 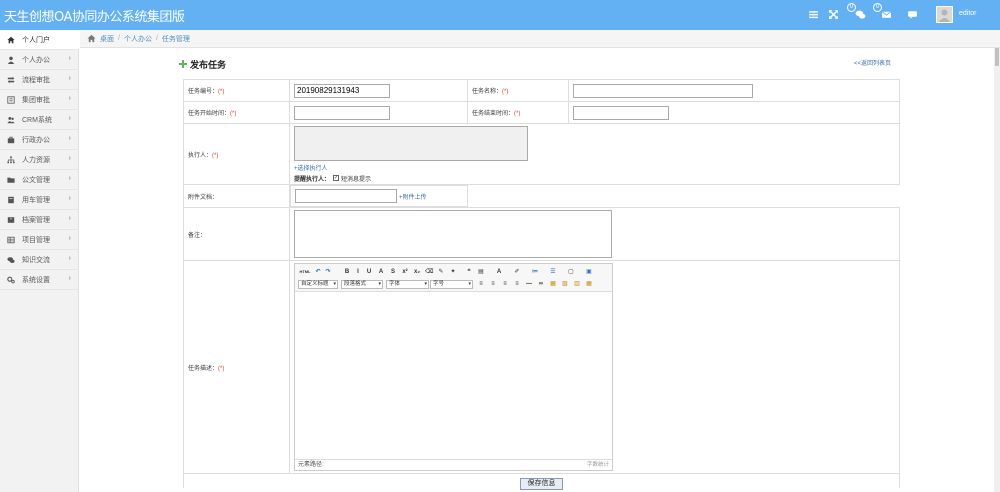 I want to click on justify-icon: ≡, so click(x=517, y=284).